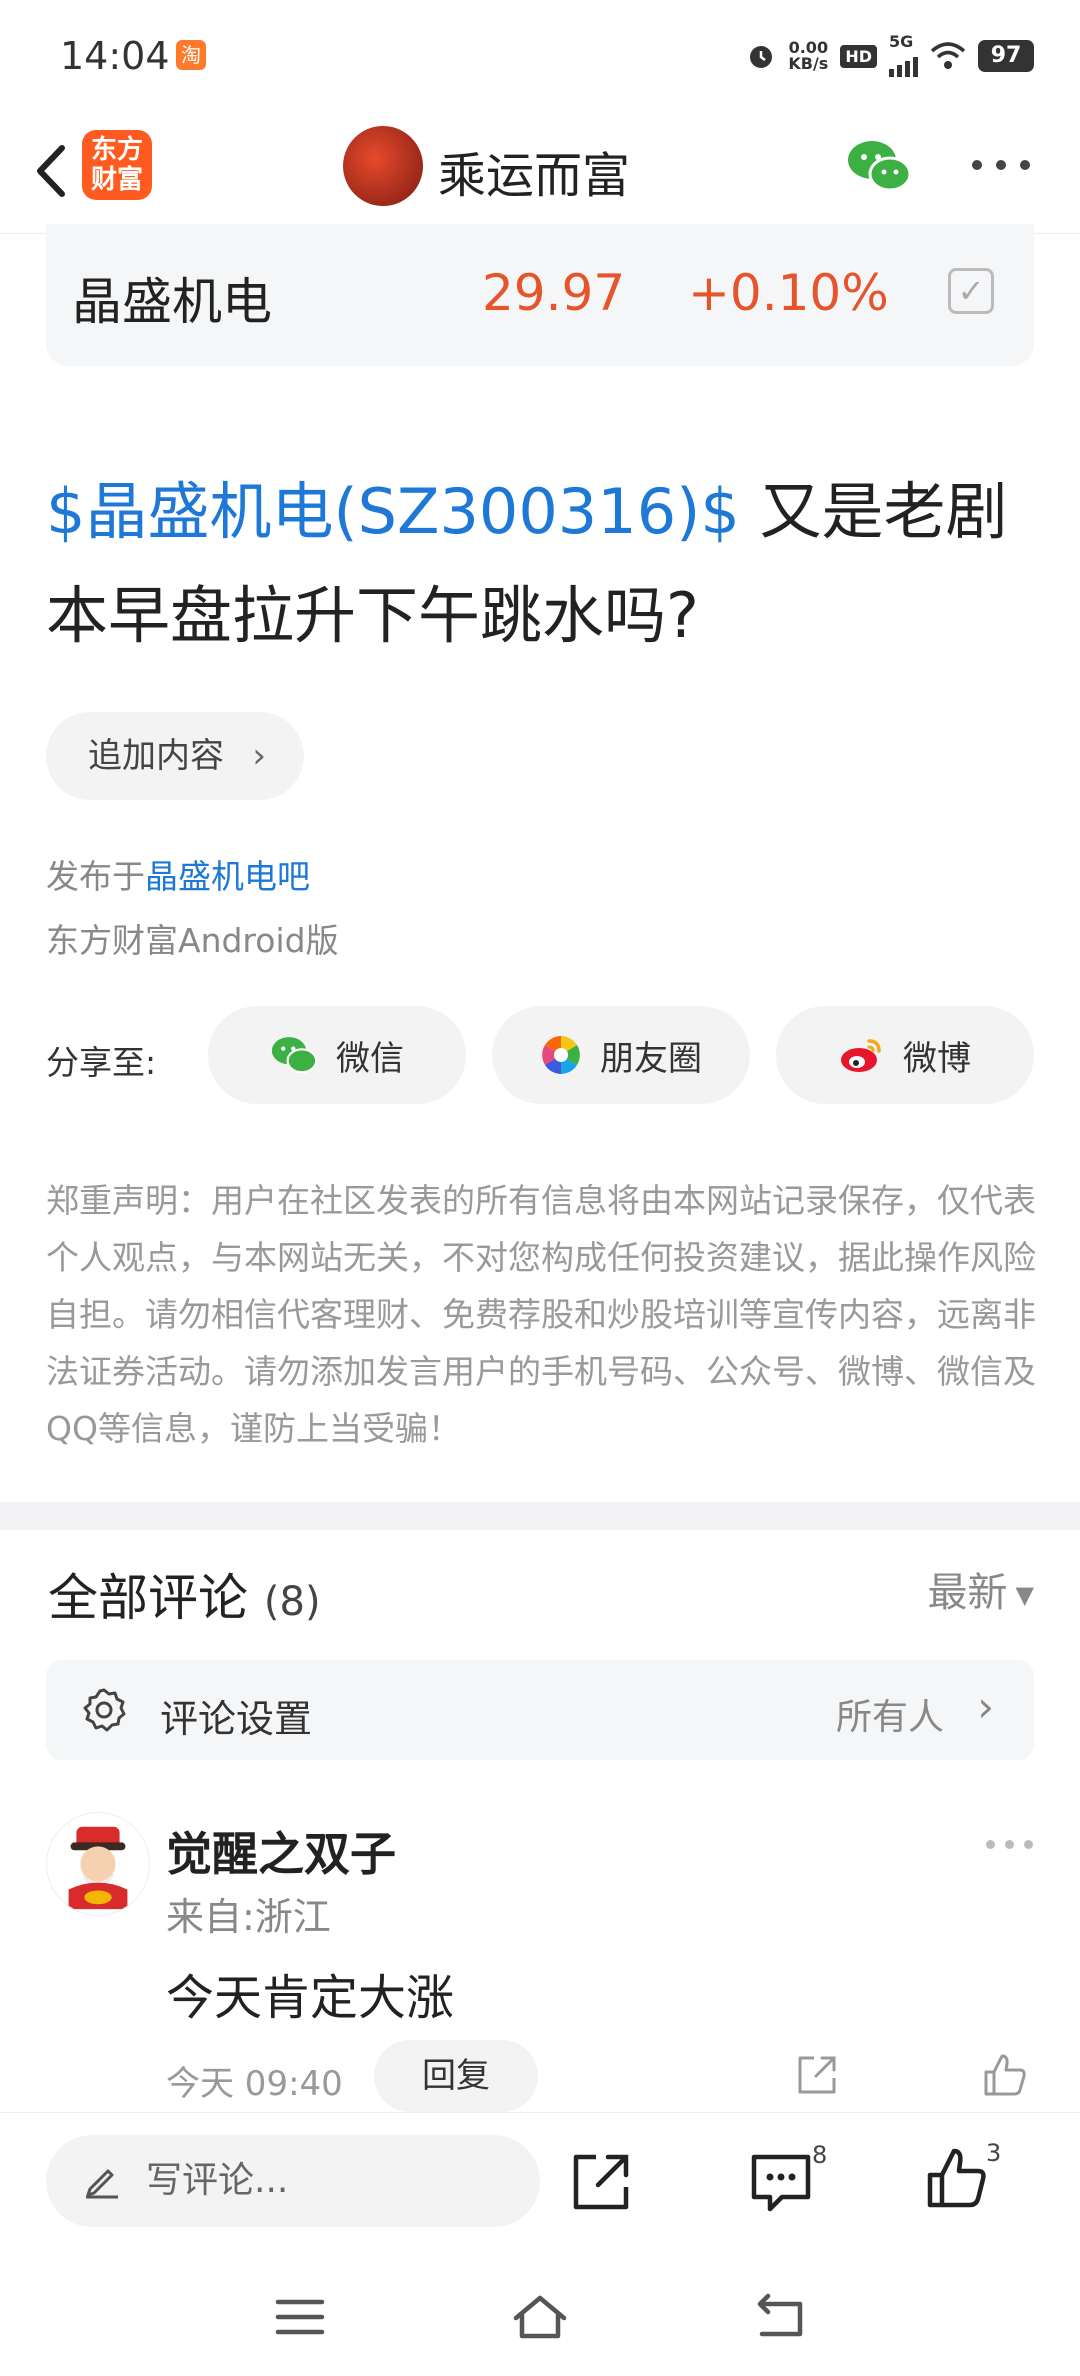 This screenshot has height=2376, width=1080. What do you see at coordinates (370, 1058) in the screenshot?
I see `share-wechat-label: 微信` at bounding box center [370, 1058].